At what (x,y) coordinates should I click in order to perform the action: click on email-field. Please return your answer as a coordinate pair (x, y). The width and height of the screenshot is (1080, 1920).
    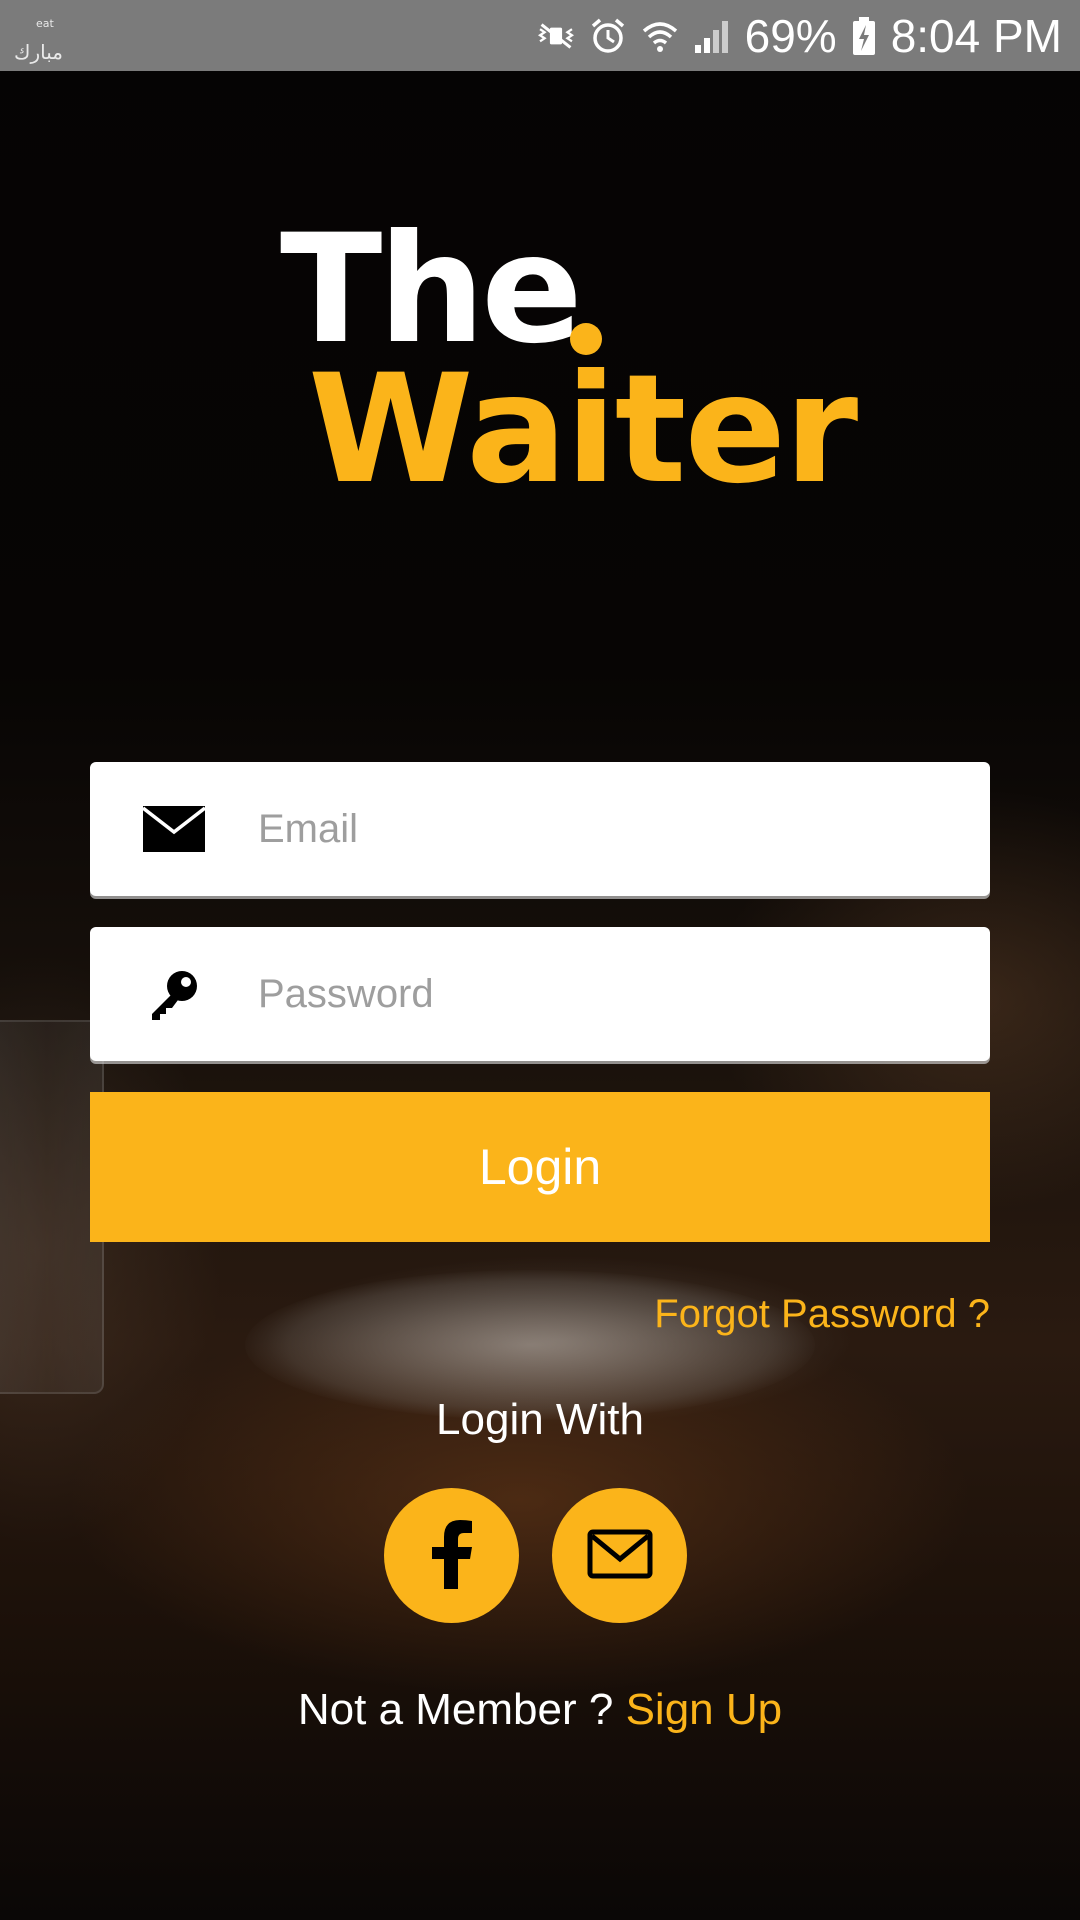
    Looking at the image, I should click on (540, 829).